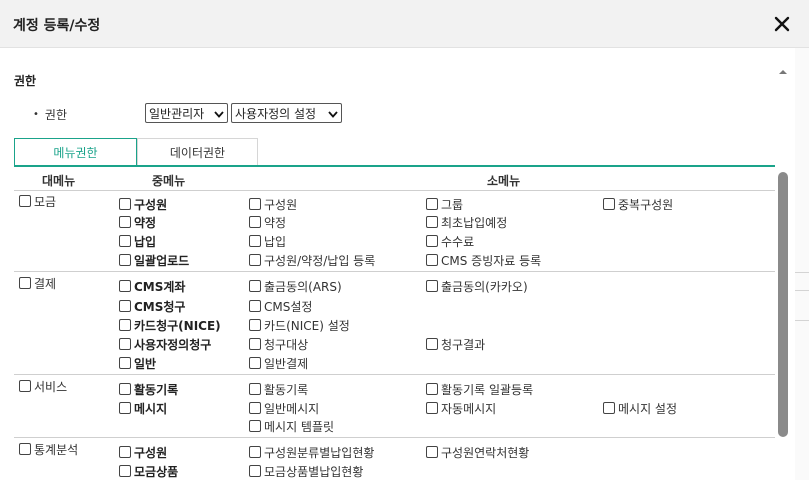  I want to click on sub-menu-checkbox: 그룹, so click(444, 204).